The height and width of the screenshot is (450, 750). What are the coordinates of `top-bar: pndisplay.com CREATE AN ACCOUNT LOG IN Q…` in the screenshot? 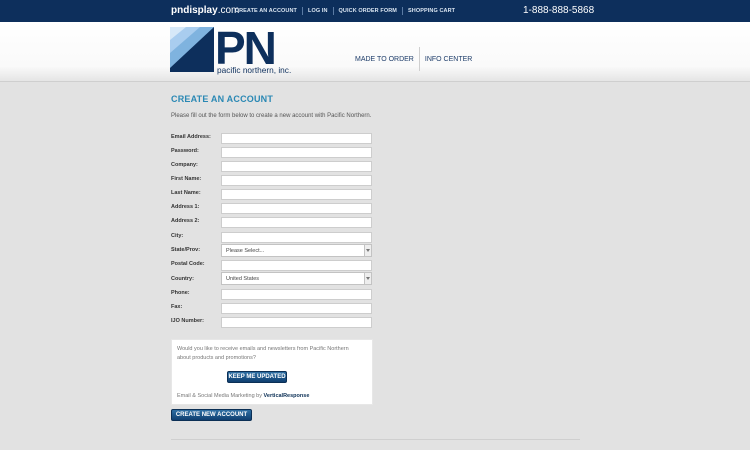 It's located at (375, 11).